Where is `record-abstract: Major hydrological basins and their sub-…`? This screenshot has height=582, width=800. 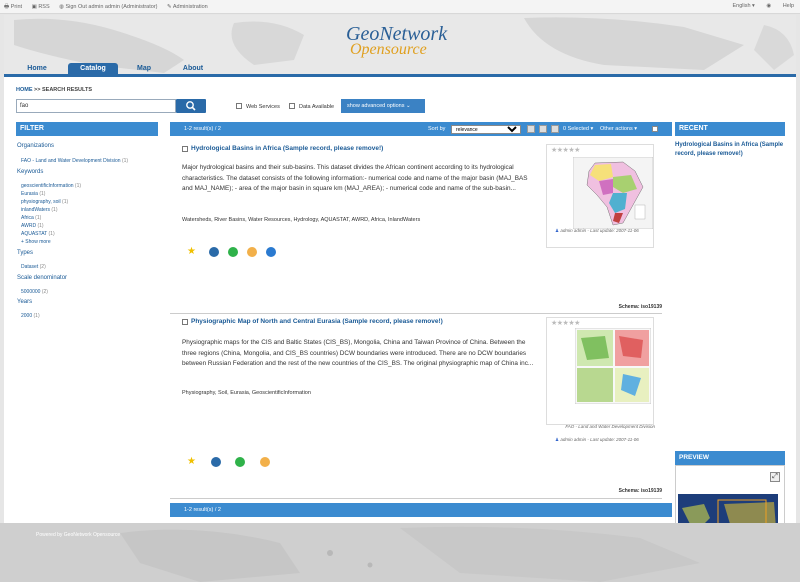 record-abstract: Major hydrological basins and their sub-… is located at coordinates (355, 178).